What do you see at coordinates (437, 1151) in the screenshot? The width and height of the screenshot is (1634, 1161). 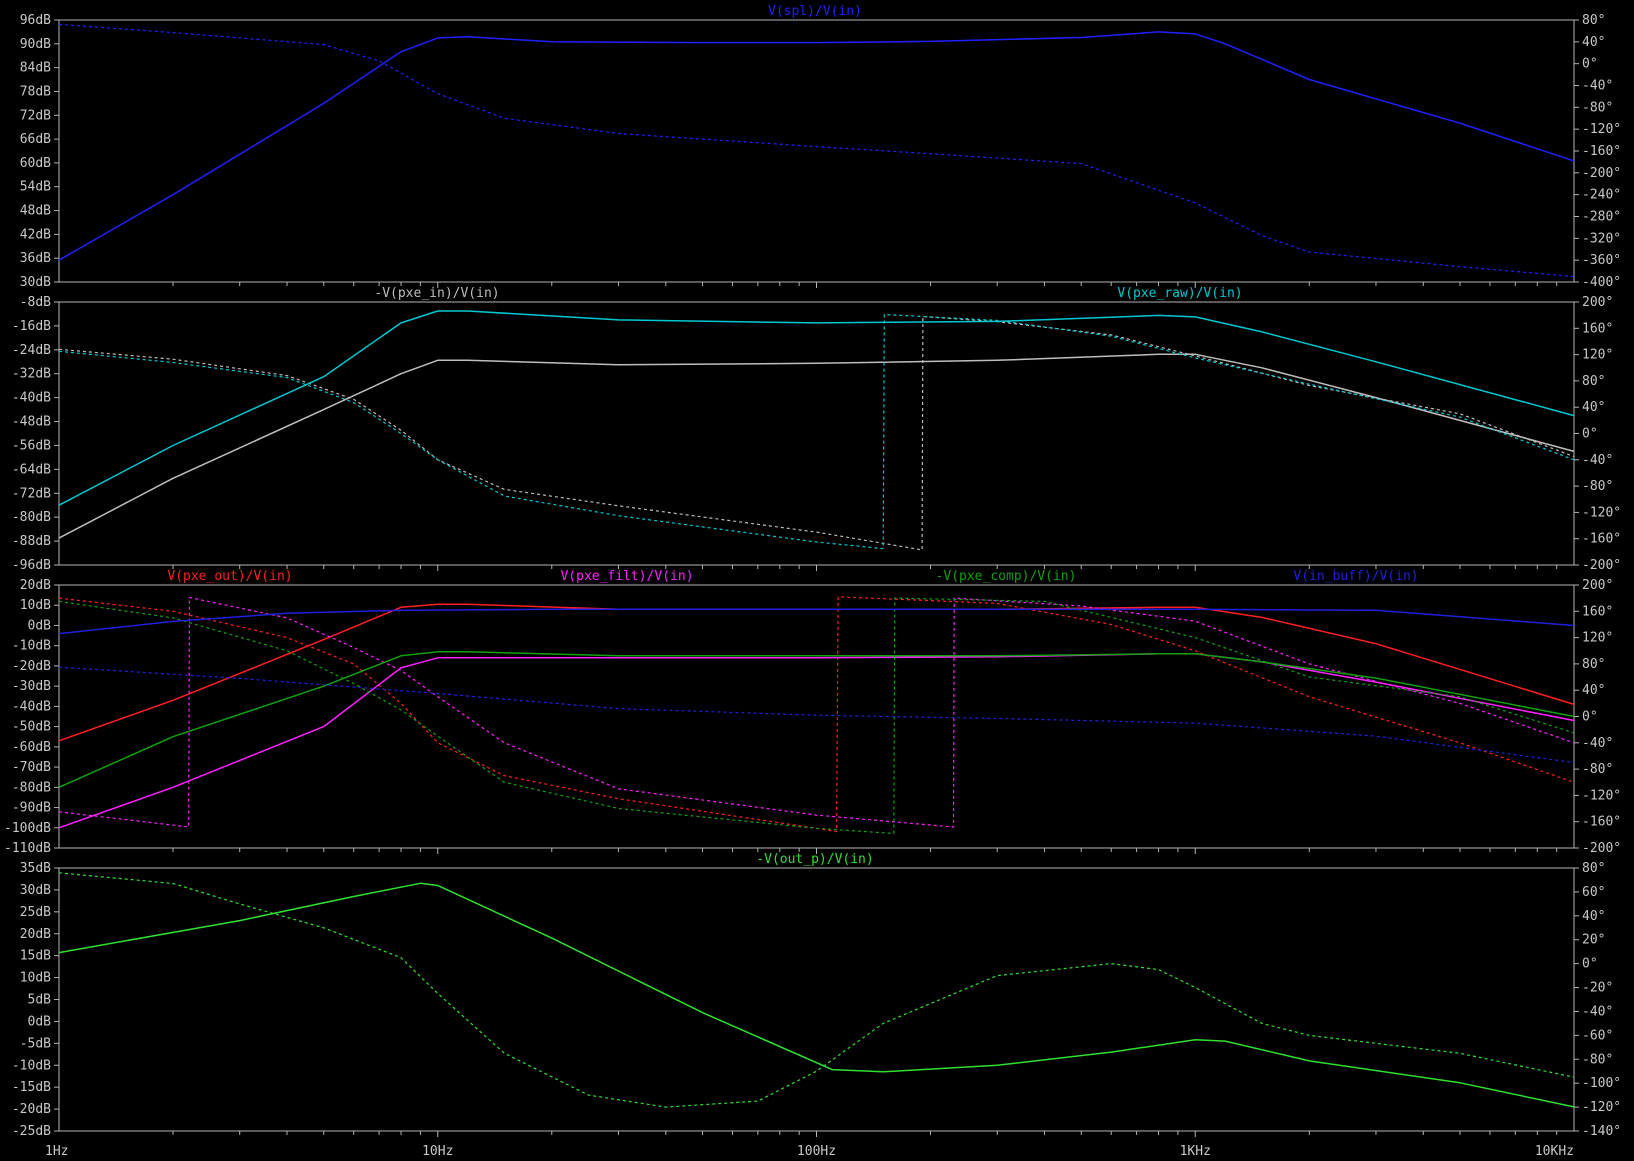 I see `x-tick-label: 10Hz` at bounding box center [437, 1151].